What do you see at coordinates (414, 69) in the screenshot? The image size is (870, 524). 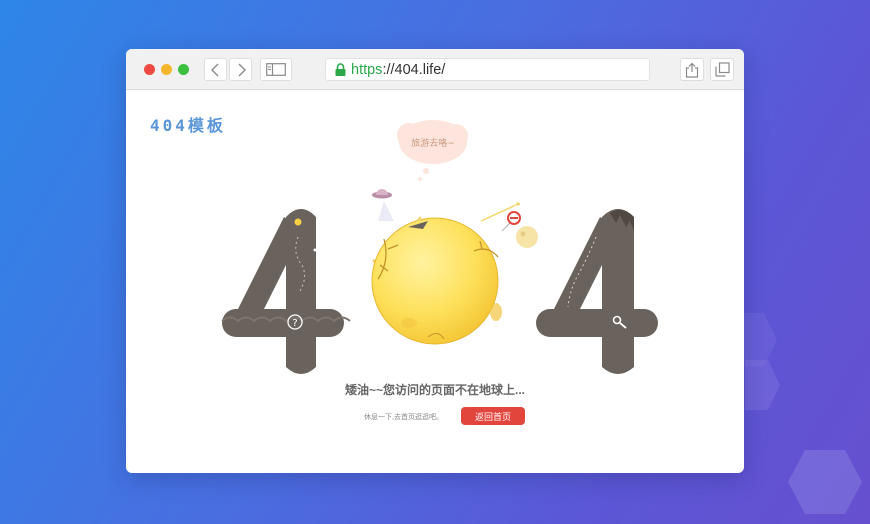 I see `url-path: ://404.life/` at bounding box center [414, 69].